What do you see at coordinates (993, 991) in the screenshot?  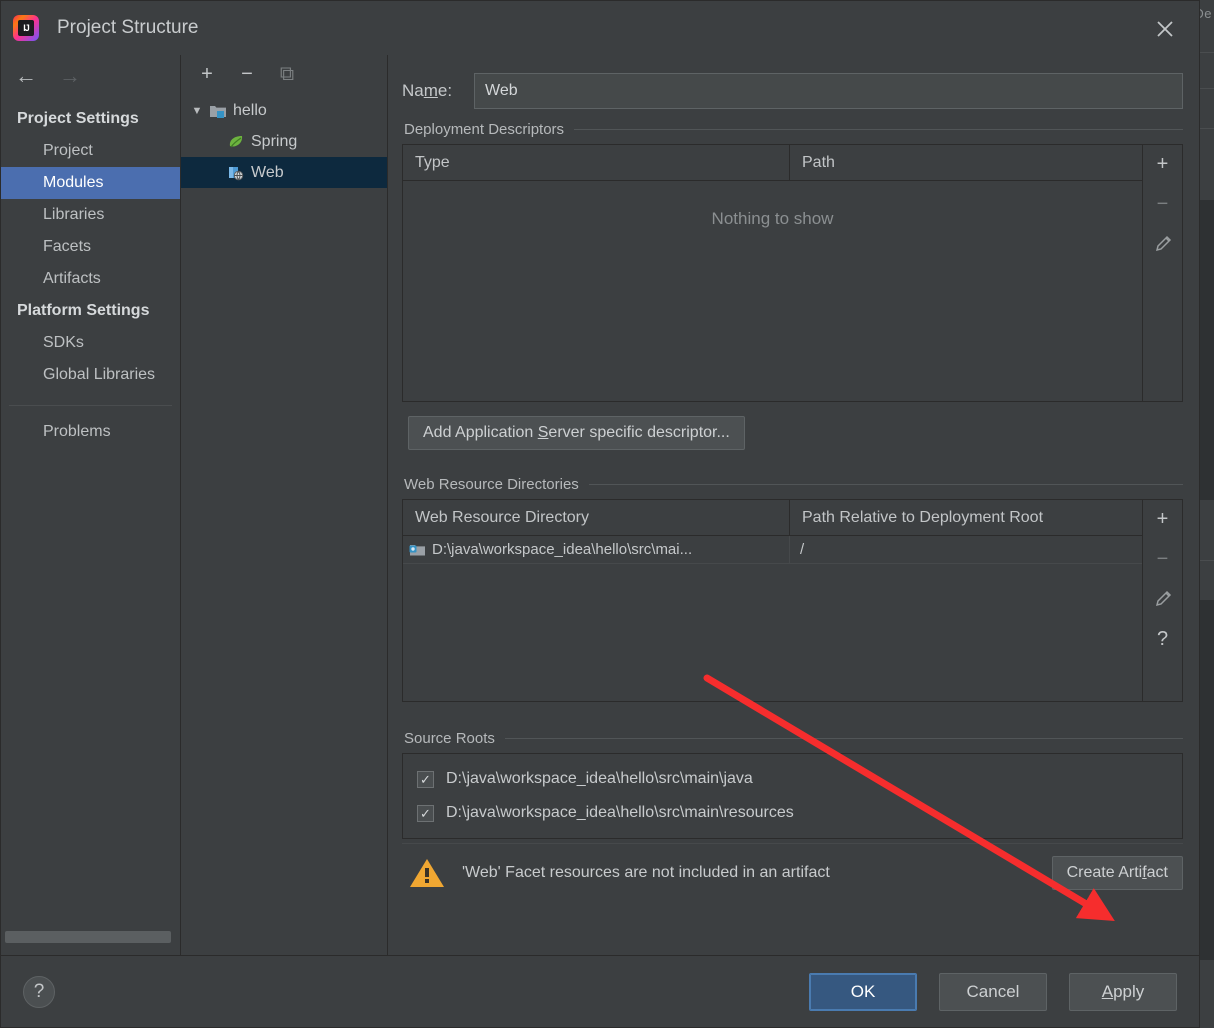 I see `cancel-button: Cancel` at bounding box center [993, 991].